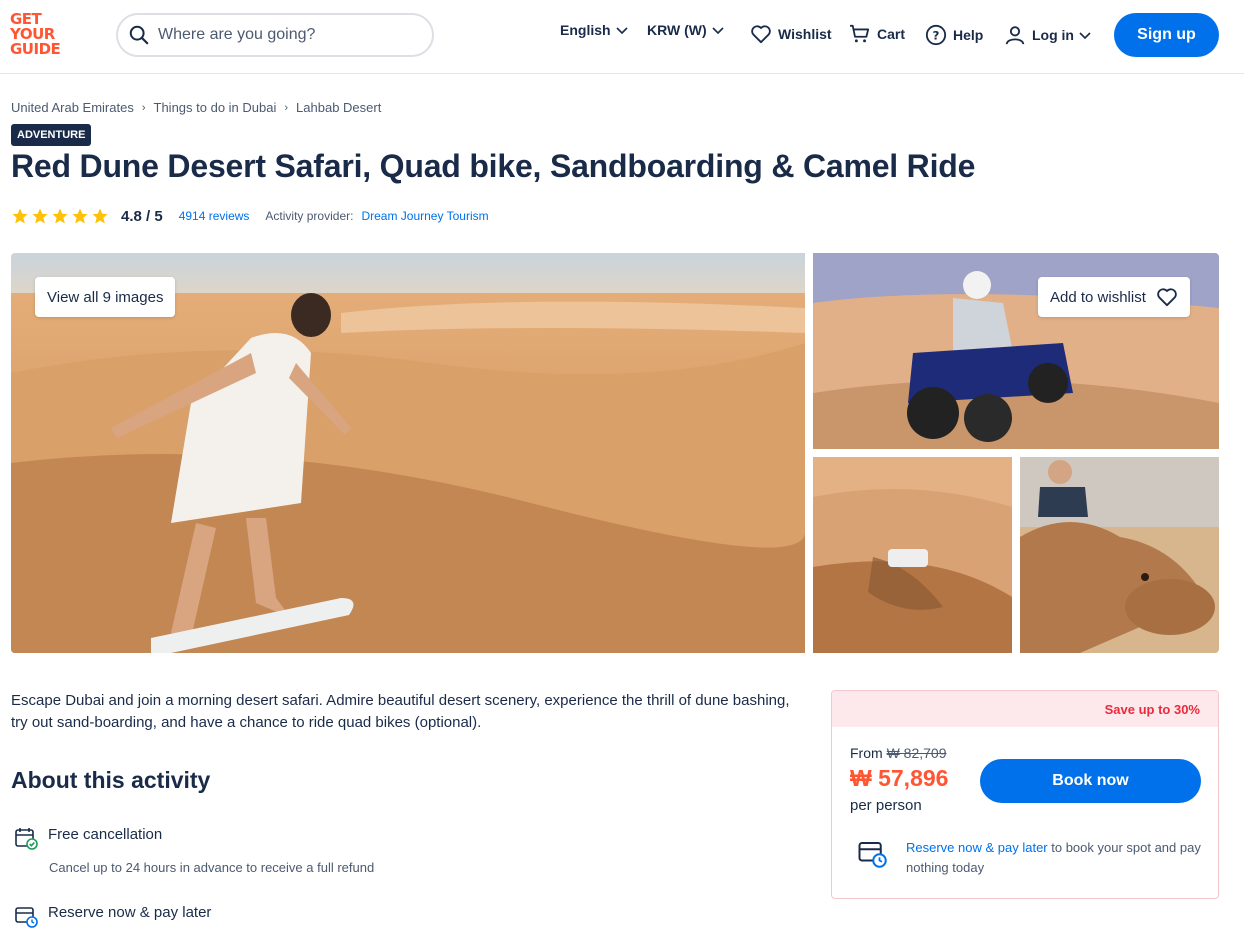 The image size is (1244, 928). What do you see at coordinates (1053, 35) in the screenshot?
I see `login-label: Log in` at bounding box center [1053, 35].